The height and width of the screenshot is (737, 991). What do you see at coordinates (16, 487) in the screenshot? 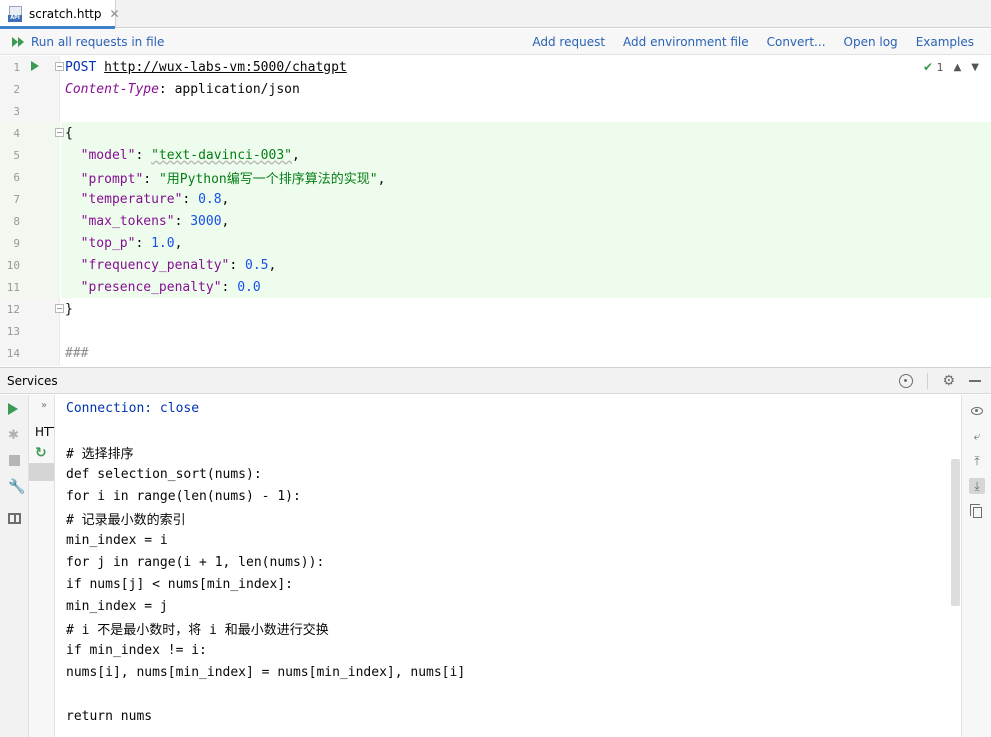
I see `wrench-icon: 🔧` at bounding box center [16, 487].